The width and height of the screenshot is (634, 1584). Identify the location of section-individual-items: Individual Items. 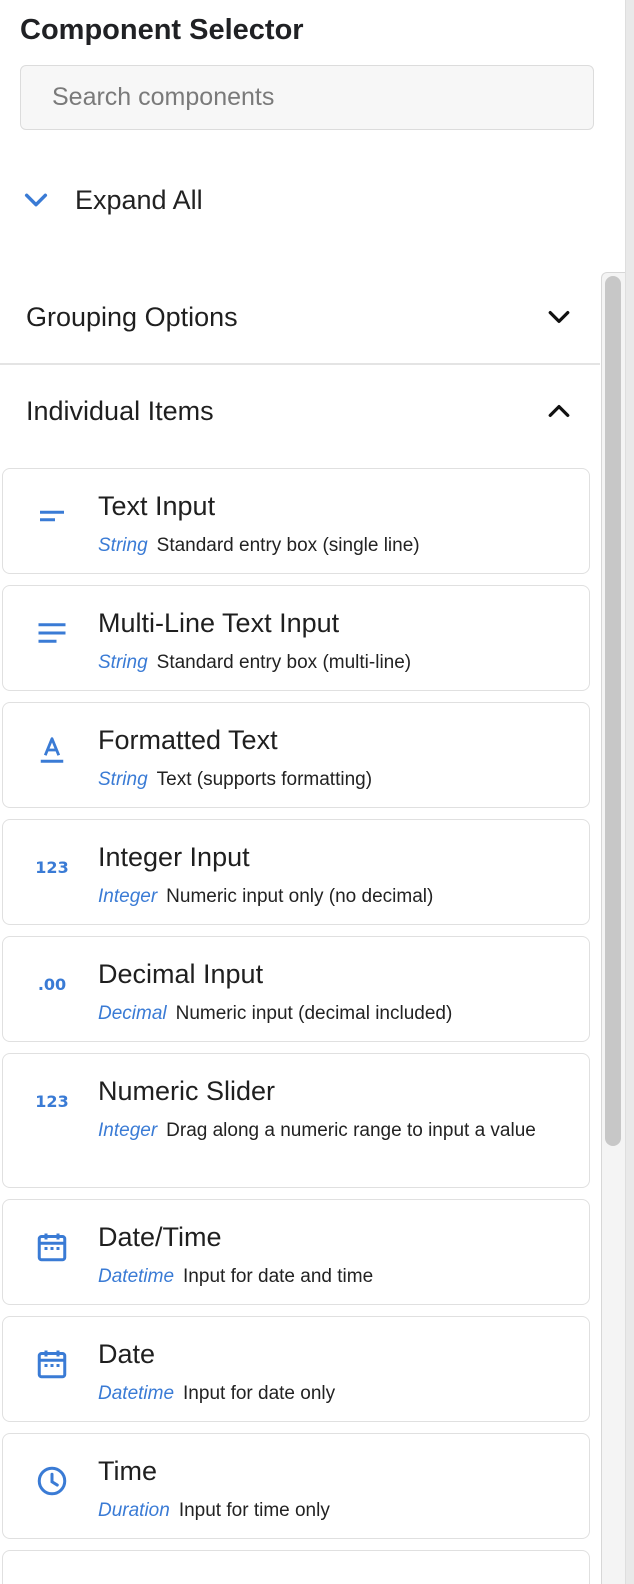
(300, 411).